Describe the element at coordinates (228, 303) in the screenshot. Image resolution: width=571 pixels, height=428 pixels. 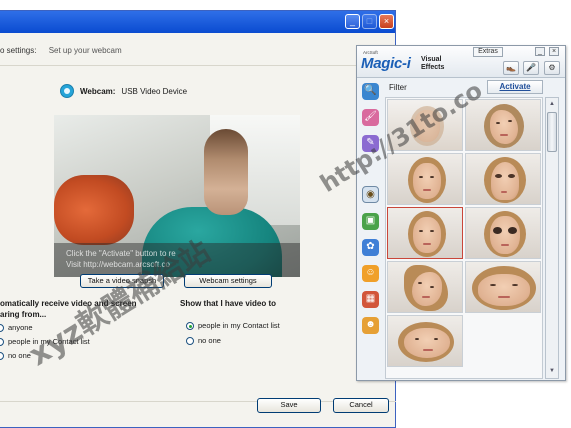
I see `show-video-title: Show that I have video to` at that location.